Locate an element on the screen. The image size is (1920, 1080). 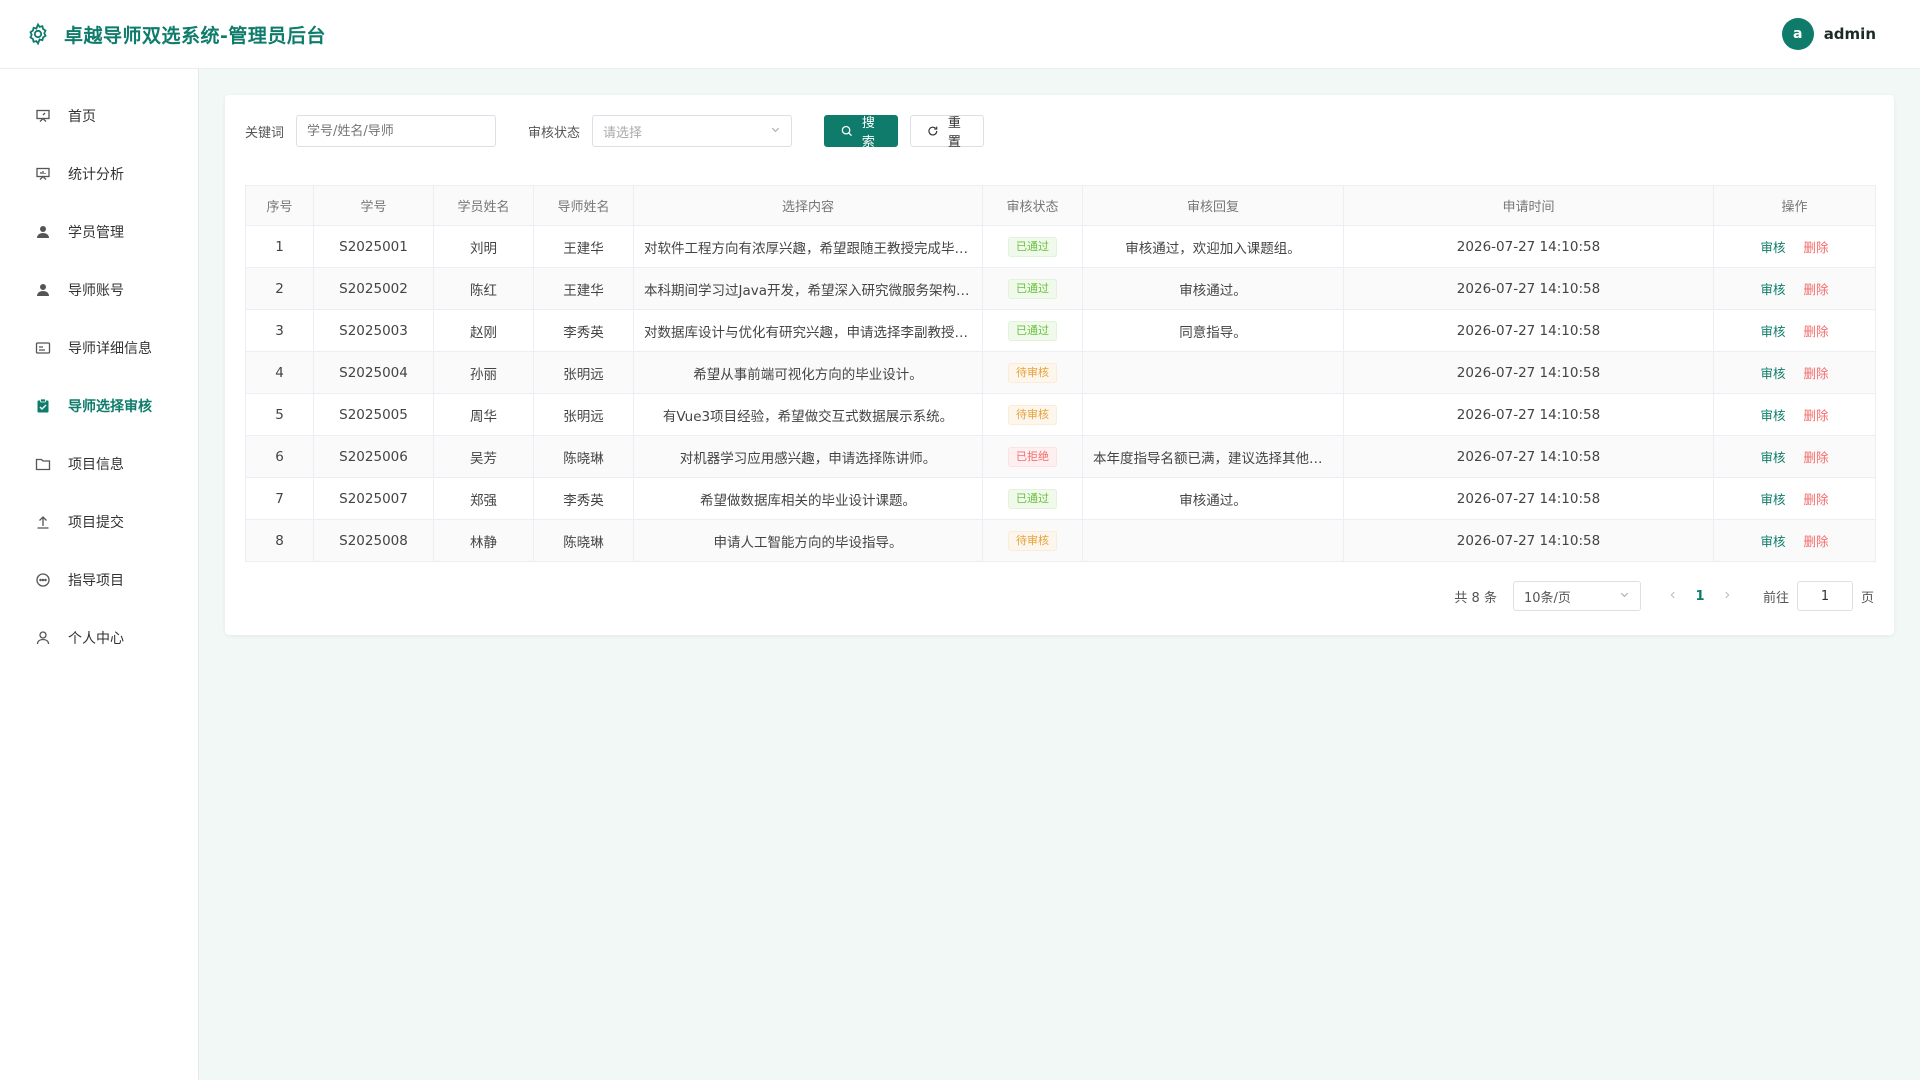
status-select-placeholder: 请选择 is located at coordinates (623, 133).